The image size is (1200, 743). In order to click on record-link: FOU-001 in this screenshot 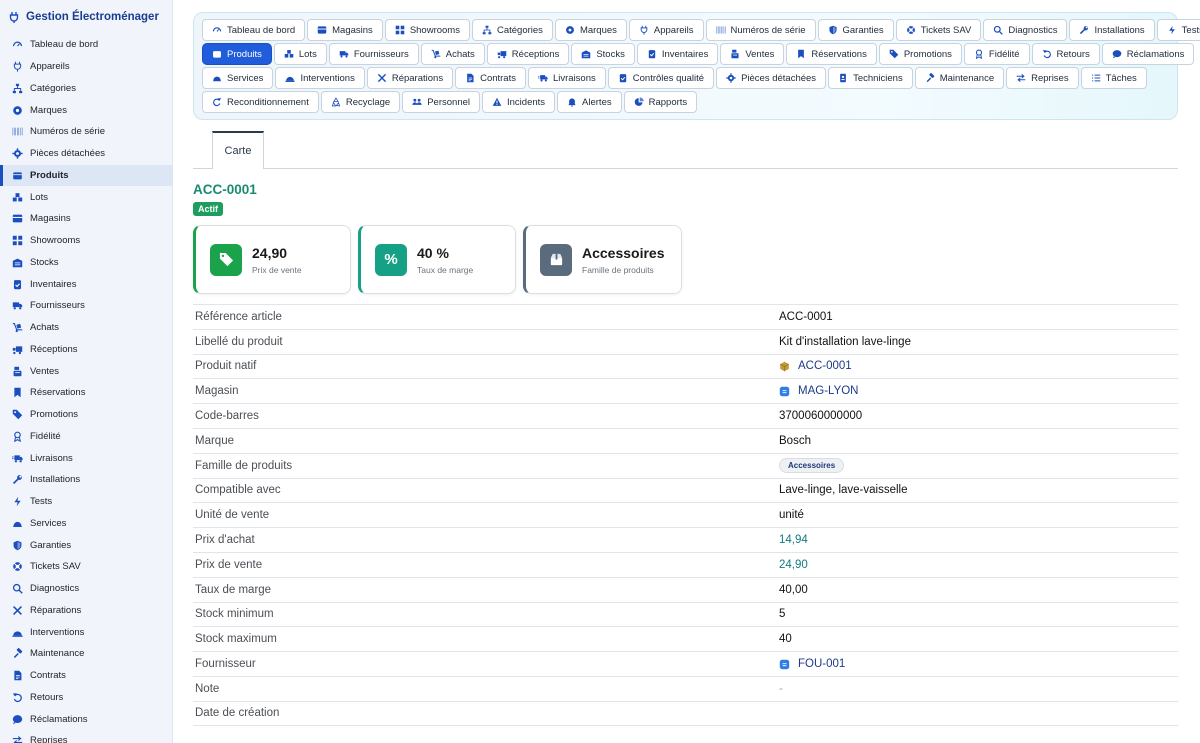, I will do `click(821, 664)`.